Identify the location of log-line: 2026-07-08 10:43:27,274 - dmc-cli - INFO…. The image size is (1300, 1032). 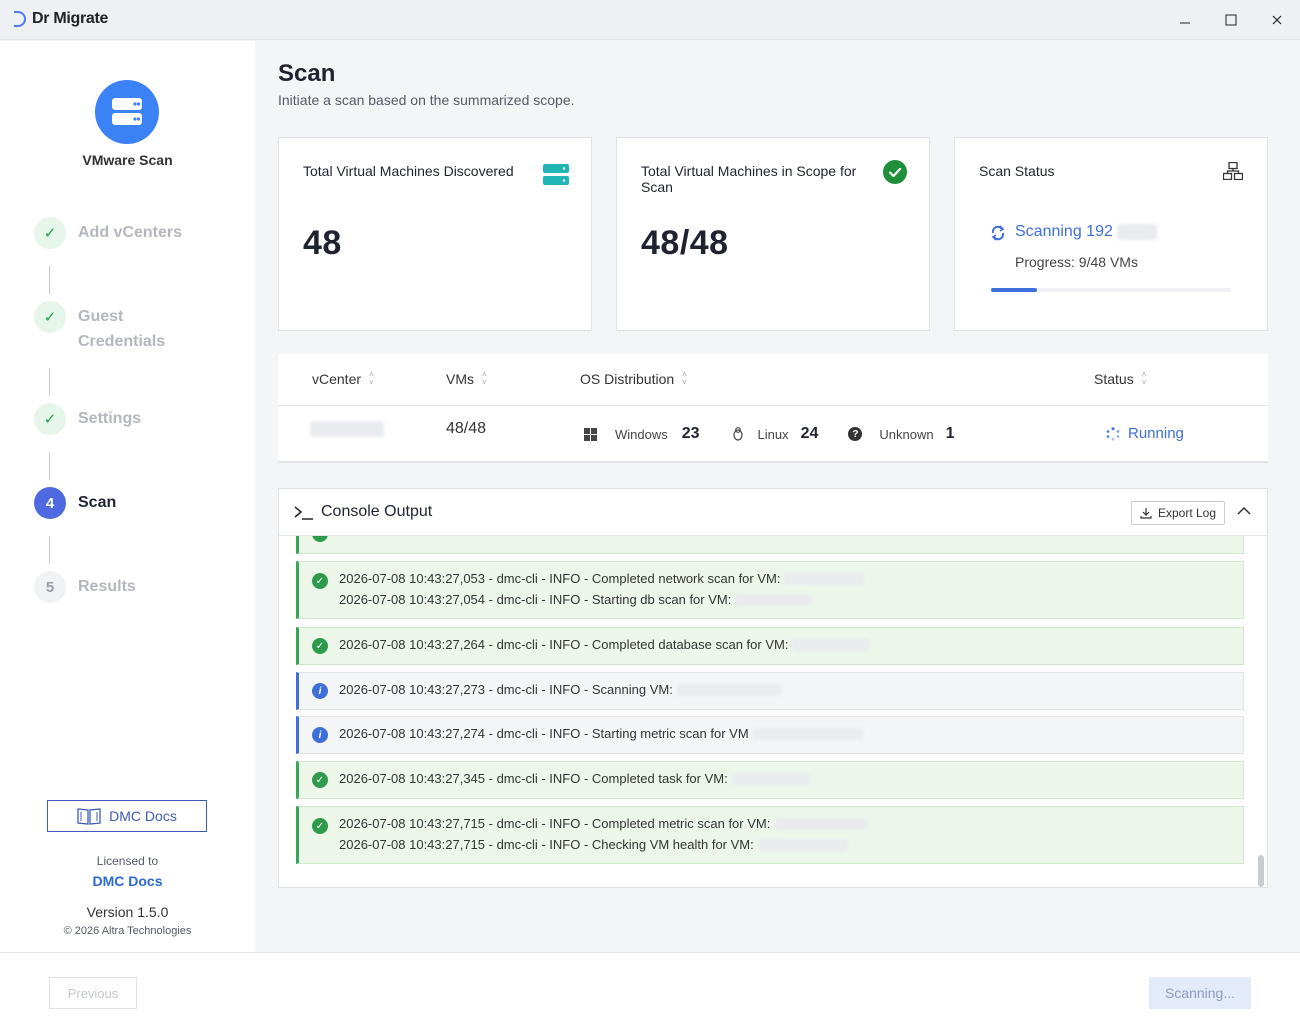
(601, 733).